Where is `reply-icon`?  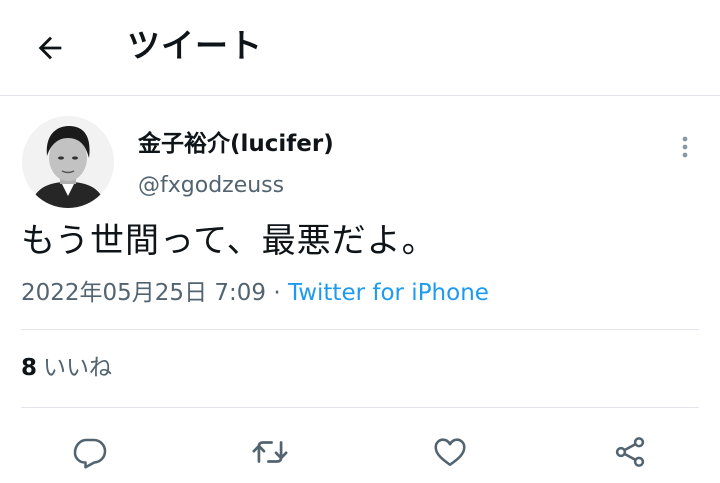
reply-icon is located at coordinates (90, 453).